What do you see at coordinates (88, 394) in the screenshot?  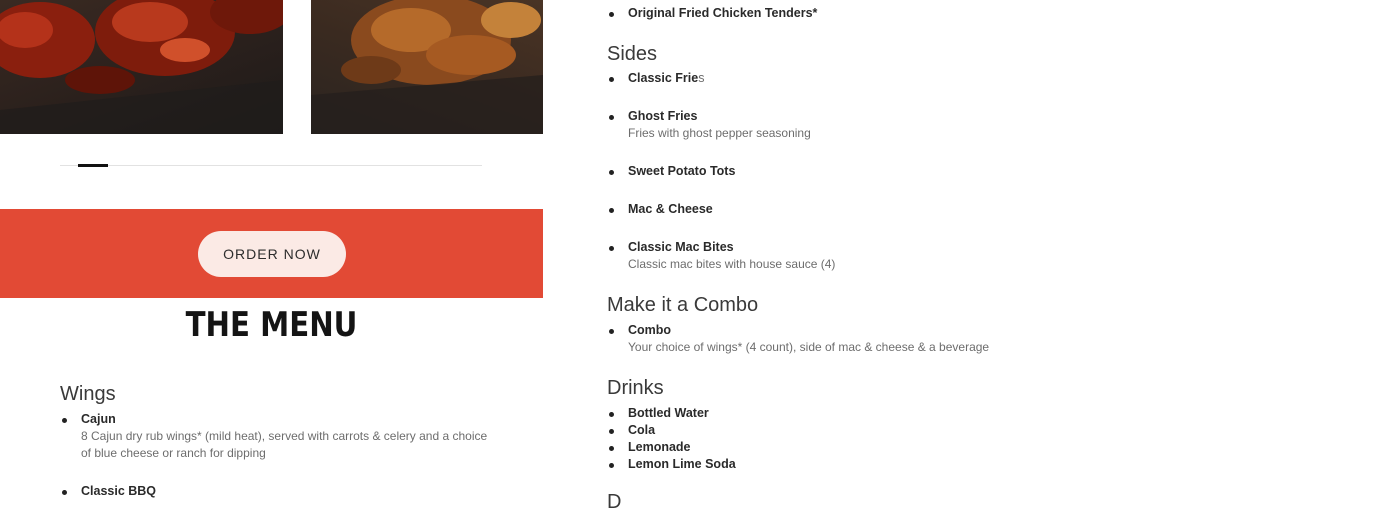 I see `section-heading-wings: Wings` at bounding box center [88, 394].